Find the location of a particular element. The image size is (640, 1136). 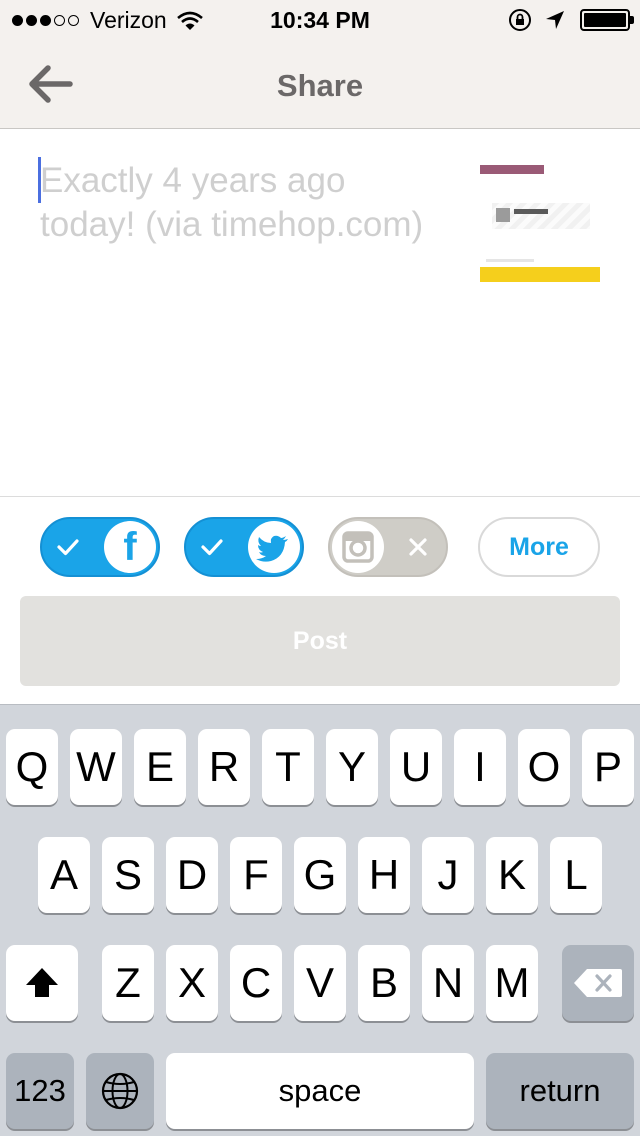

key-c: C is located at coordinates (256, 983).